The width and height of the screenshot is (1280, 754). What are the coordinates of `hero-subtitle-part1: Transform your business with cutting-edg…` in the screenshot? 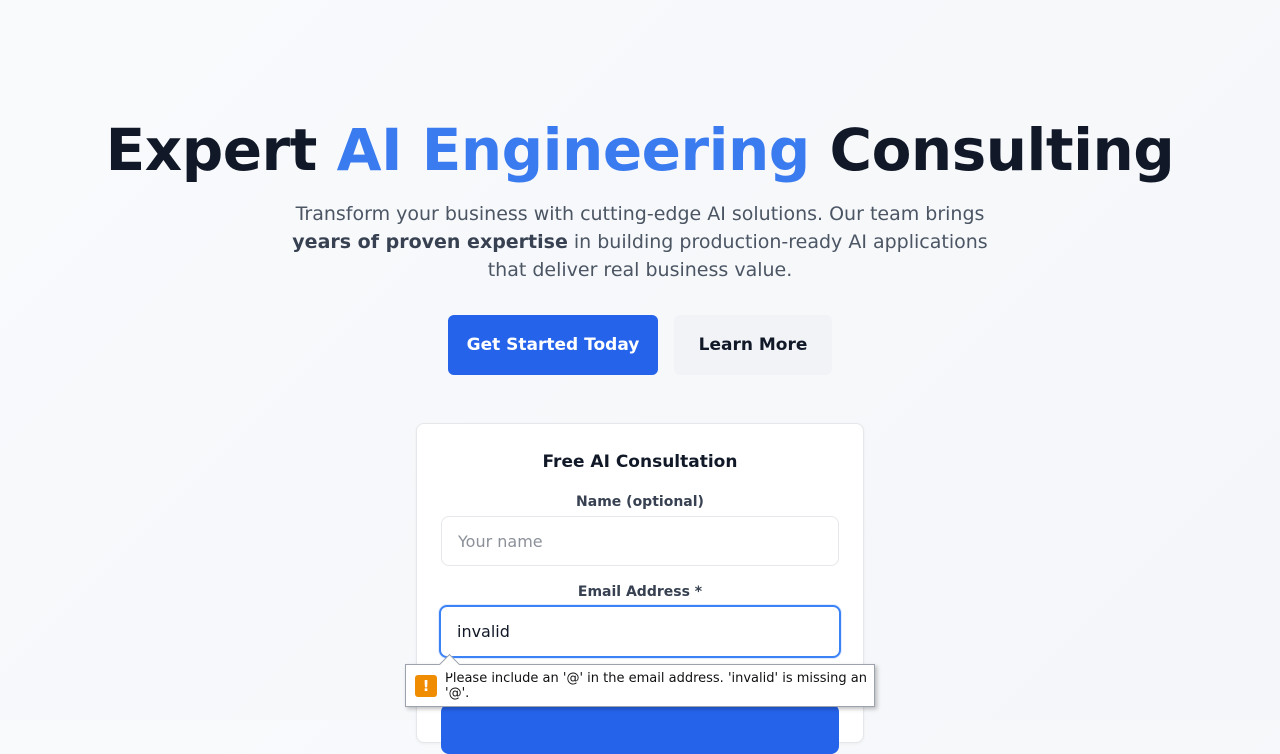 It's located at (640, 214).